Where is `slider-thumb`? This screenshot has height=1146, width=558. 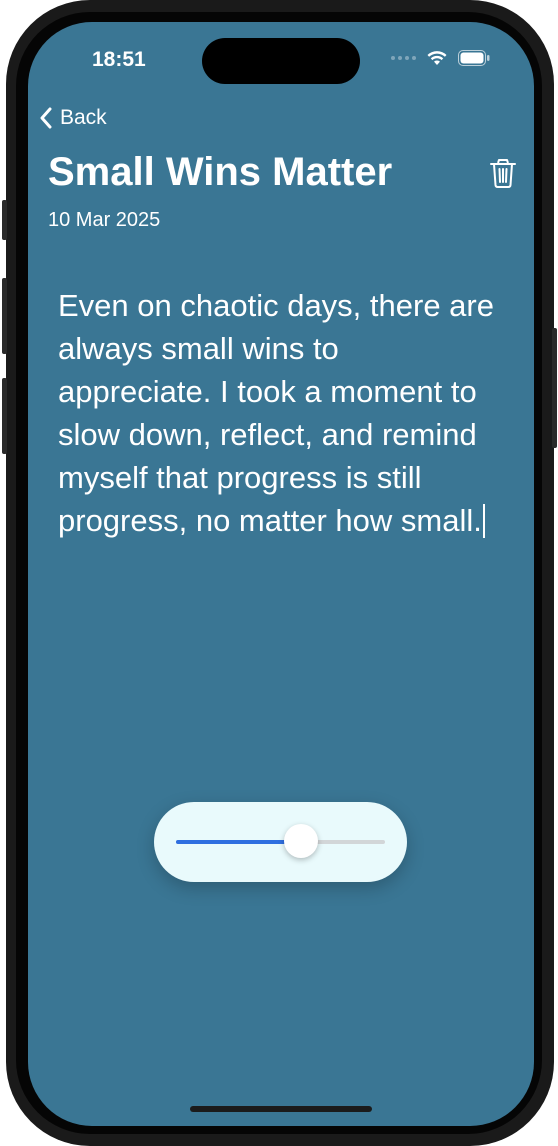 slider-thumb is located at coordinates (301, 841).